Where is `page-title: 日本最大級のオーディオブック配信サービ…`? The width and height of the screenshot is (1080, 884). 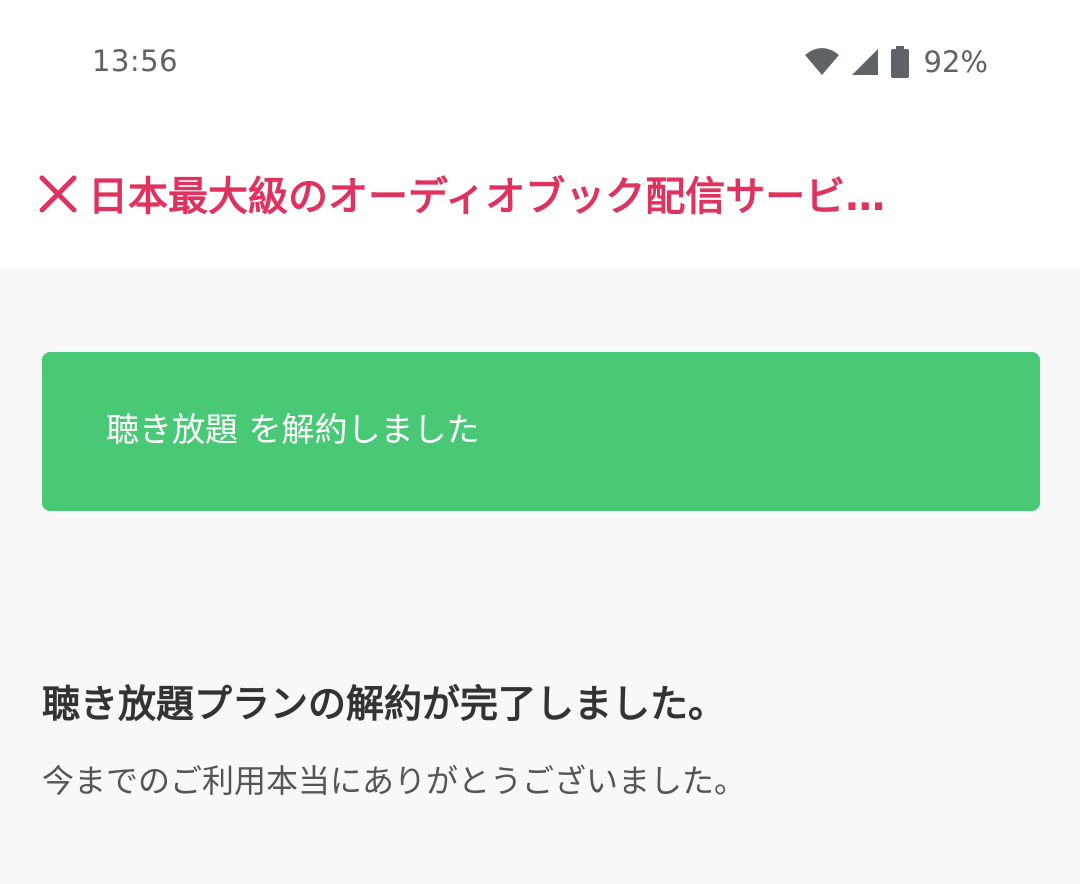 page-title: 日本最大級のオーディオブック配信サービ… is located at coordinates (487, 197).